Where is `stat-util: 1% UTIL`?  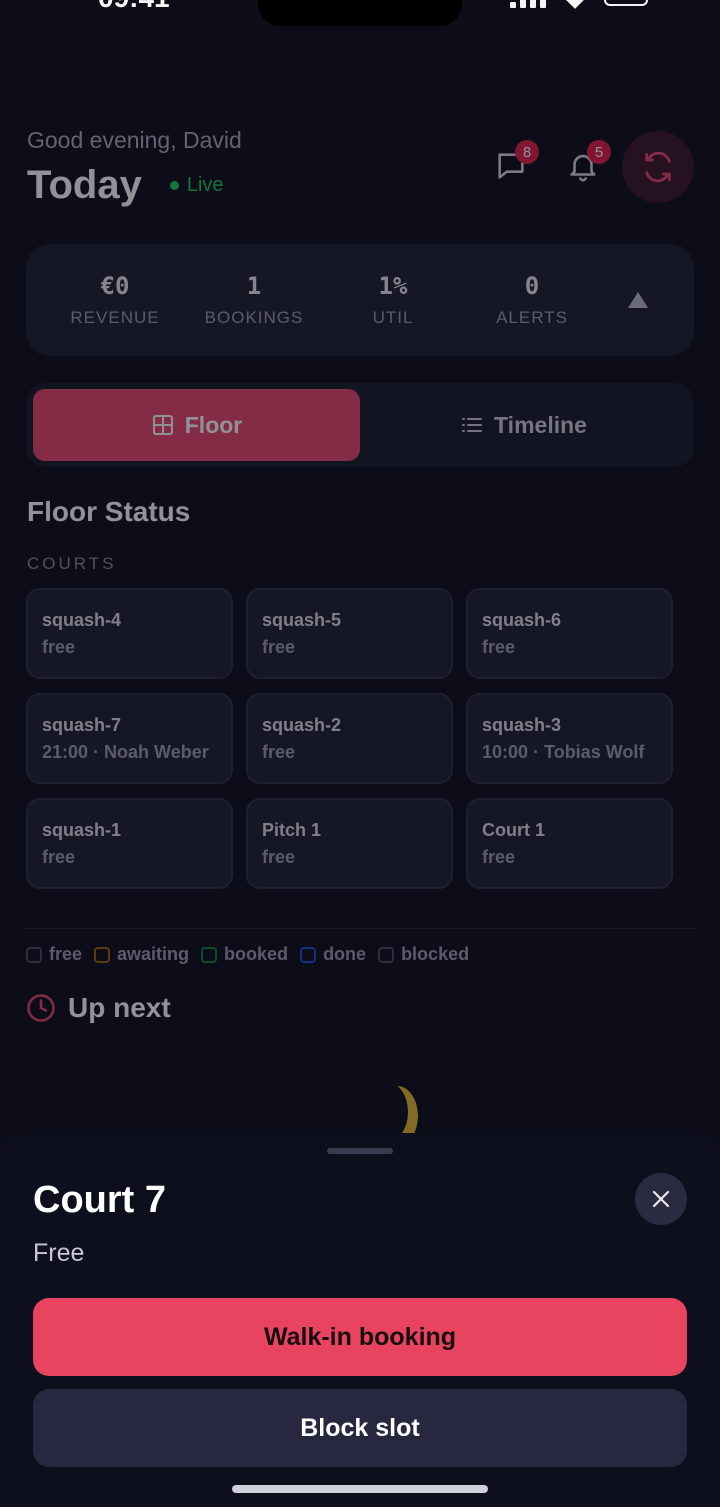
stat-util: 1% UTIL is located at coordinates (393, 300).